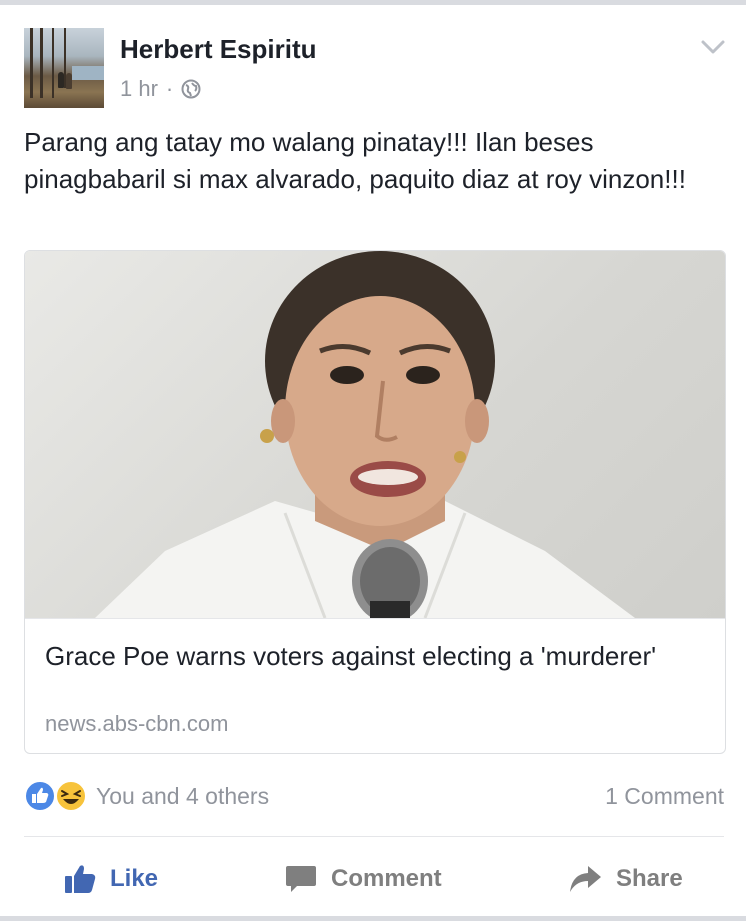 This screenshot has width=746, height=921. Describe the element at coordinates (160, 89) in the screenshot. I see `post-meta: 1 hr ·` at that location.